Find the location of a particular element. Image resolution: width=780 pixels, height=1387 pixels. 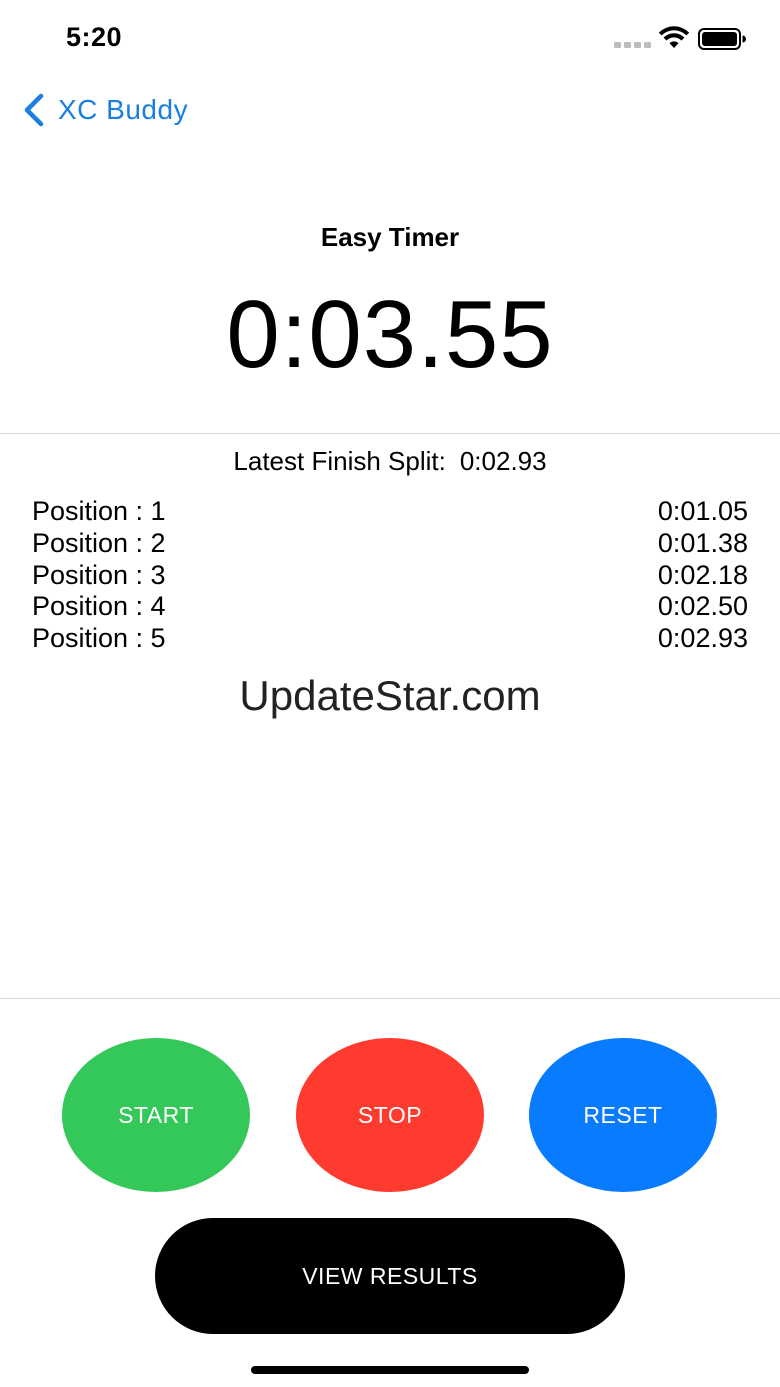

position-label: Position : 3 is located at coordinates (99, 574).